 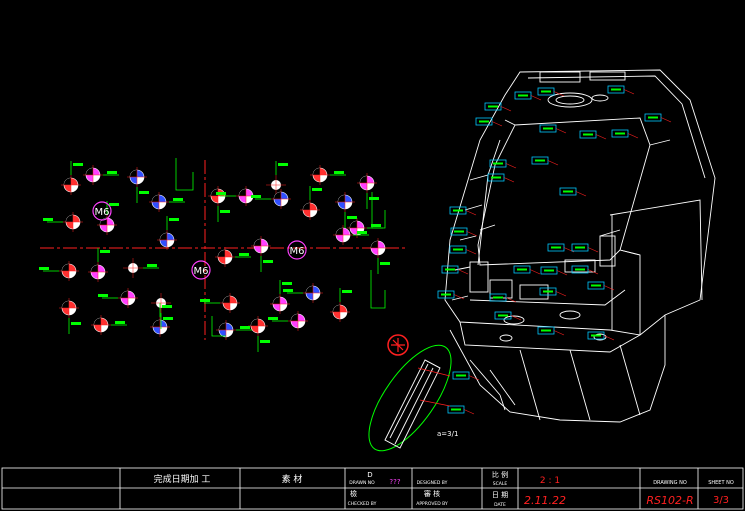 I want to click on title-block-date-cn: 日 期, so click(x=500, y=495).